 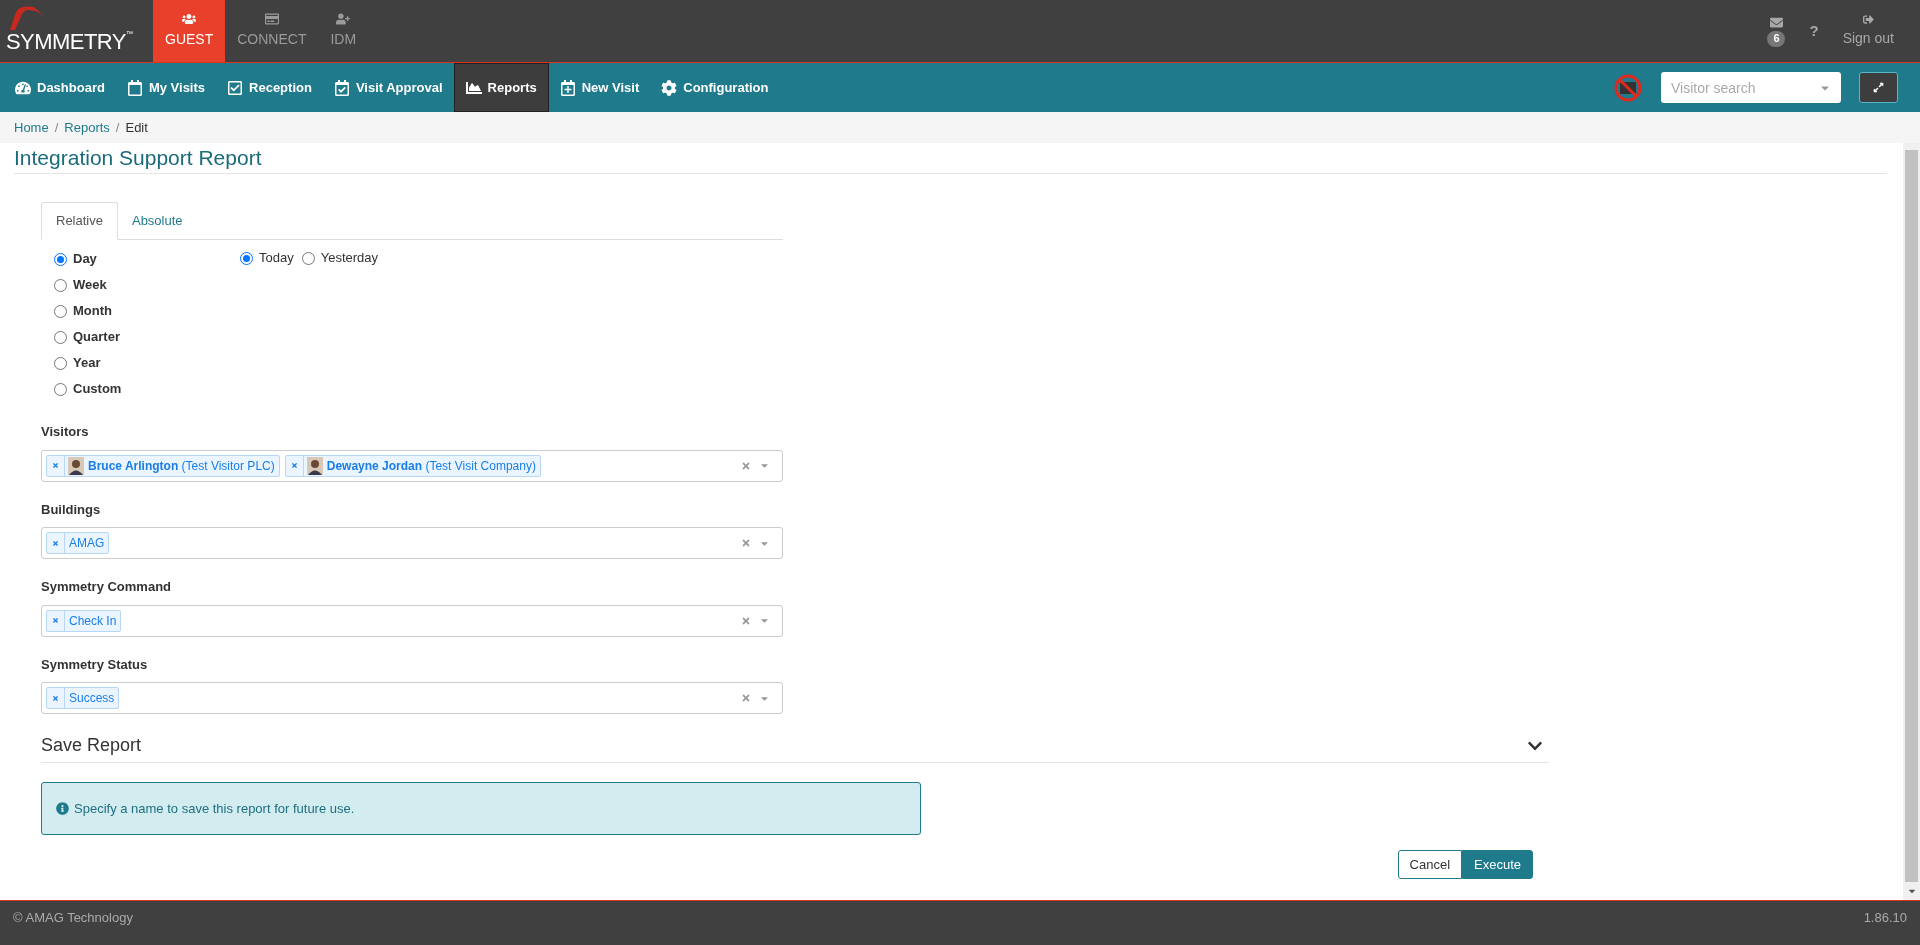 I want to click on sign-out-icon, so click(x=1868, y=19).